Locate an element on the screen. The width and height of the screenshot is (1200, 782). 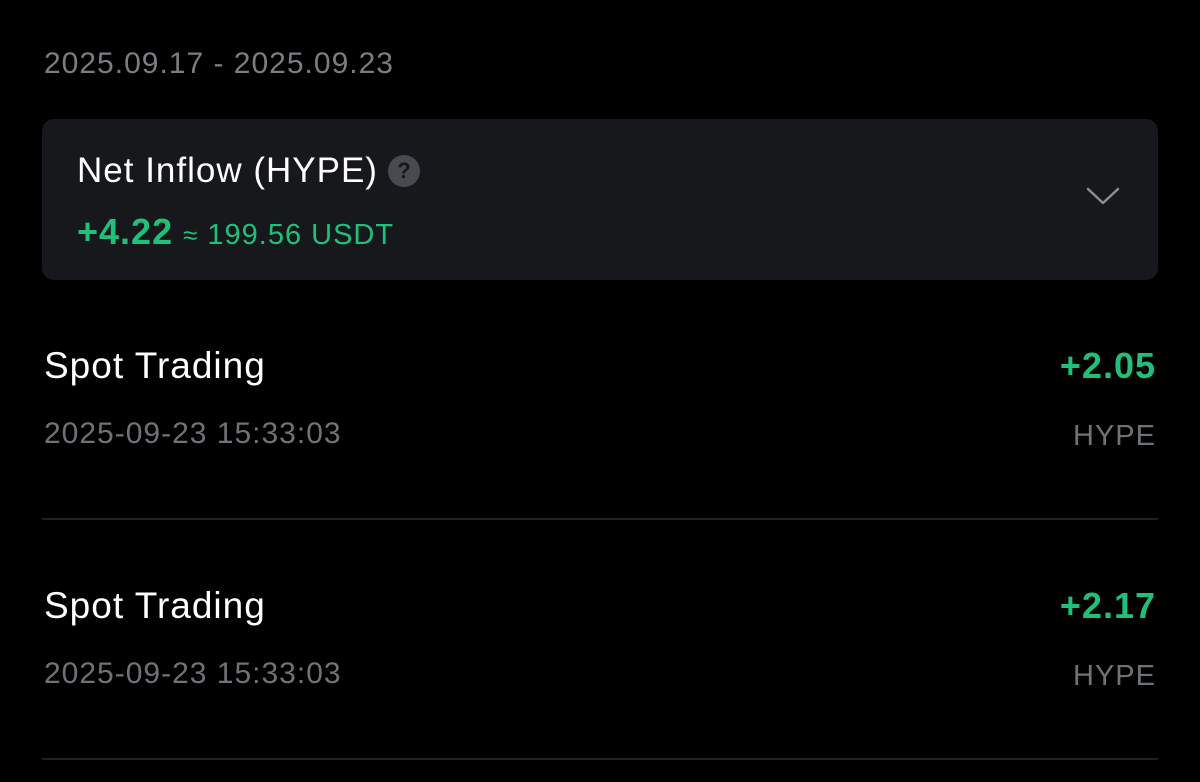
net-inflow-values: +4.22 ≈ 199.56 USDT is located at coordinates (235, 232).